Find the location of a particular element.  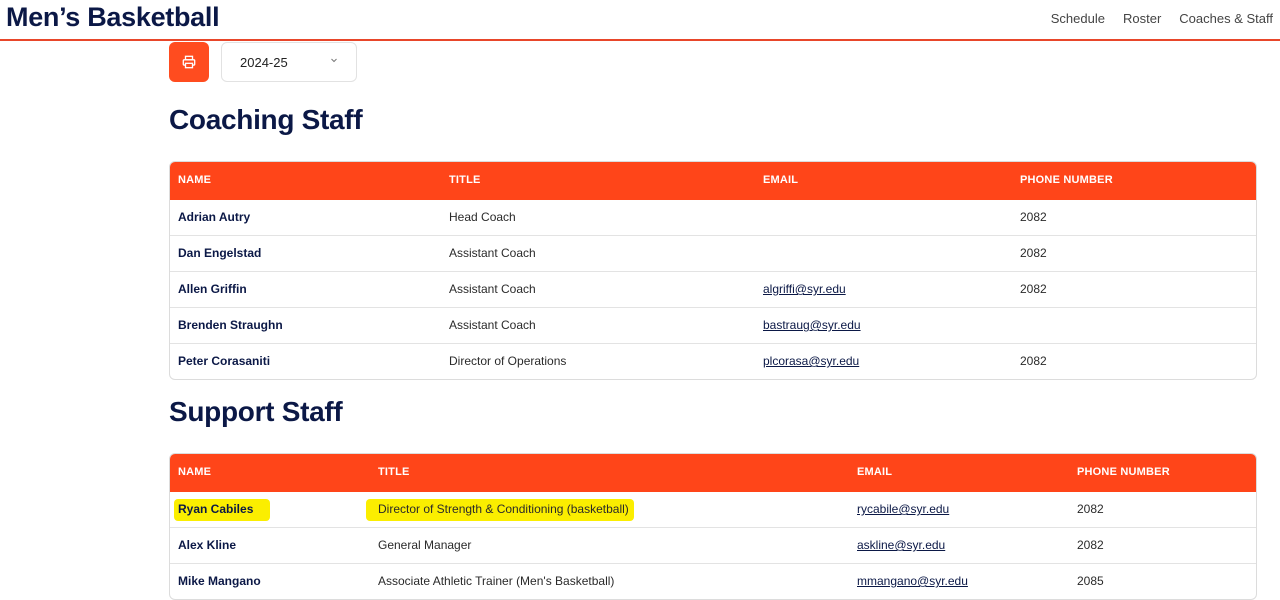

staff-name: Alex Kline is located at coordinates (207, 545).